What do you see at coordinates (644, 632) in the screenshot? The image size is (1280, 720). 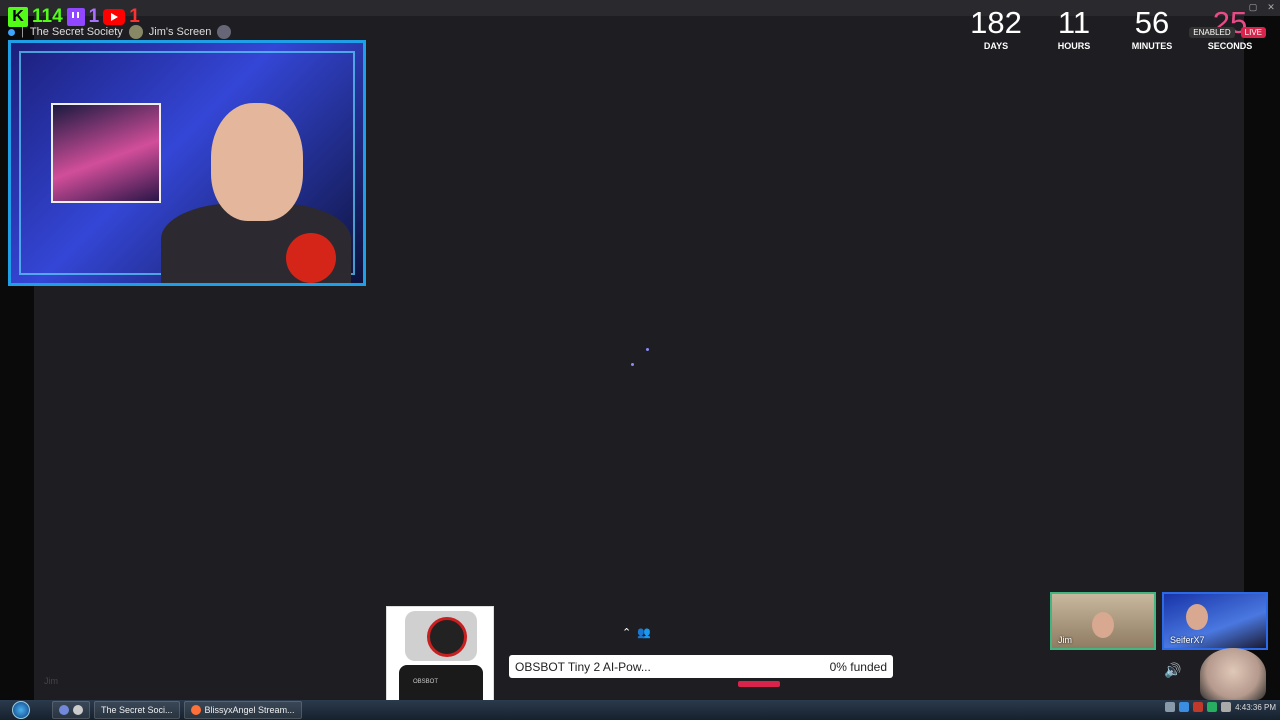 I see `people-icon: 👥` at bounding box center [644, 632].